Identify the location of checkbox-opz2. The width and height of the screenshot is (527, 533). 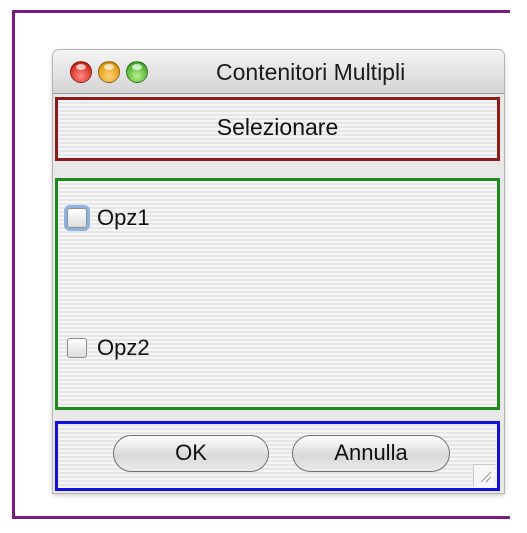
(77, 348).